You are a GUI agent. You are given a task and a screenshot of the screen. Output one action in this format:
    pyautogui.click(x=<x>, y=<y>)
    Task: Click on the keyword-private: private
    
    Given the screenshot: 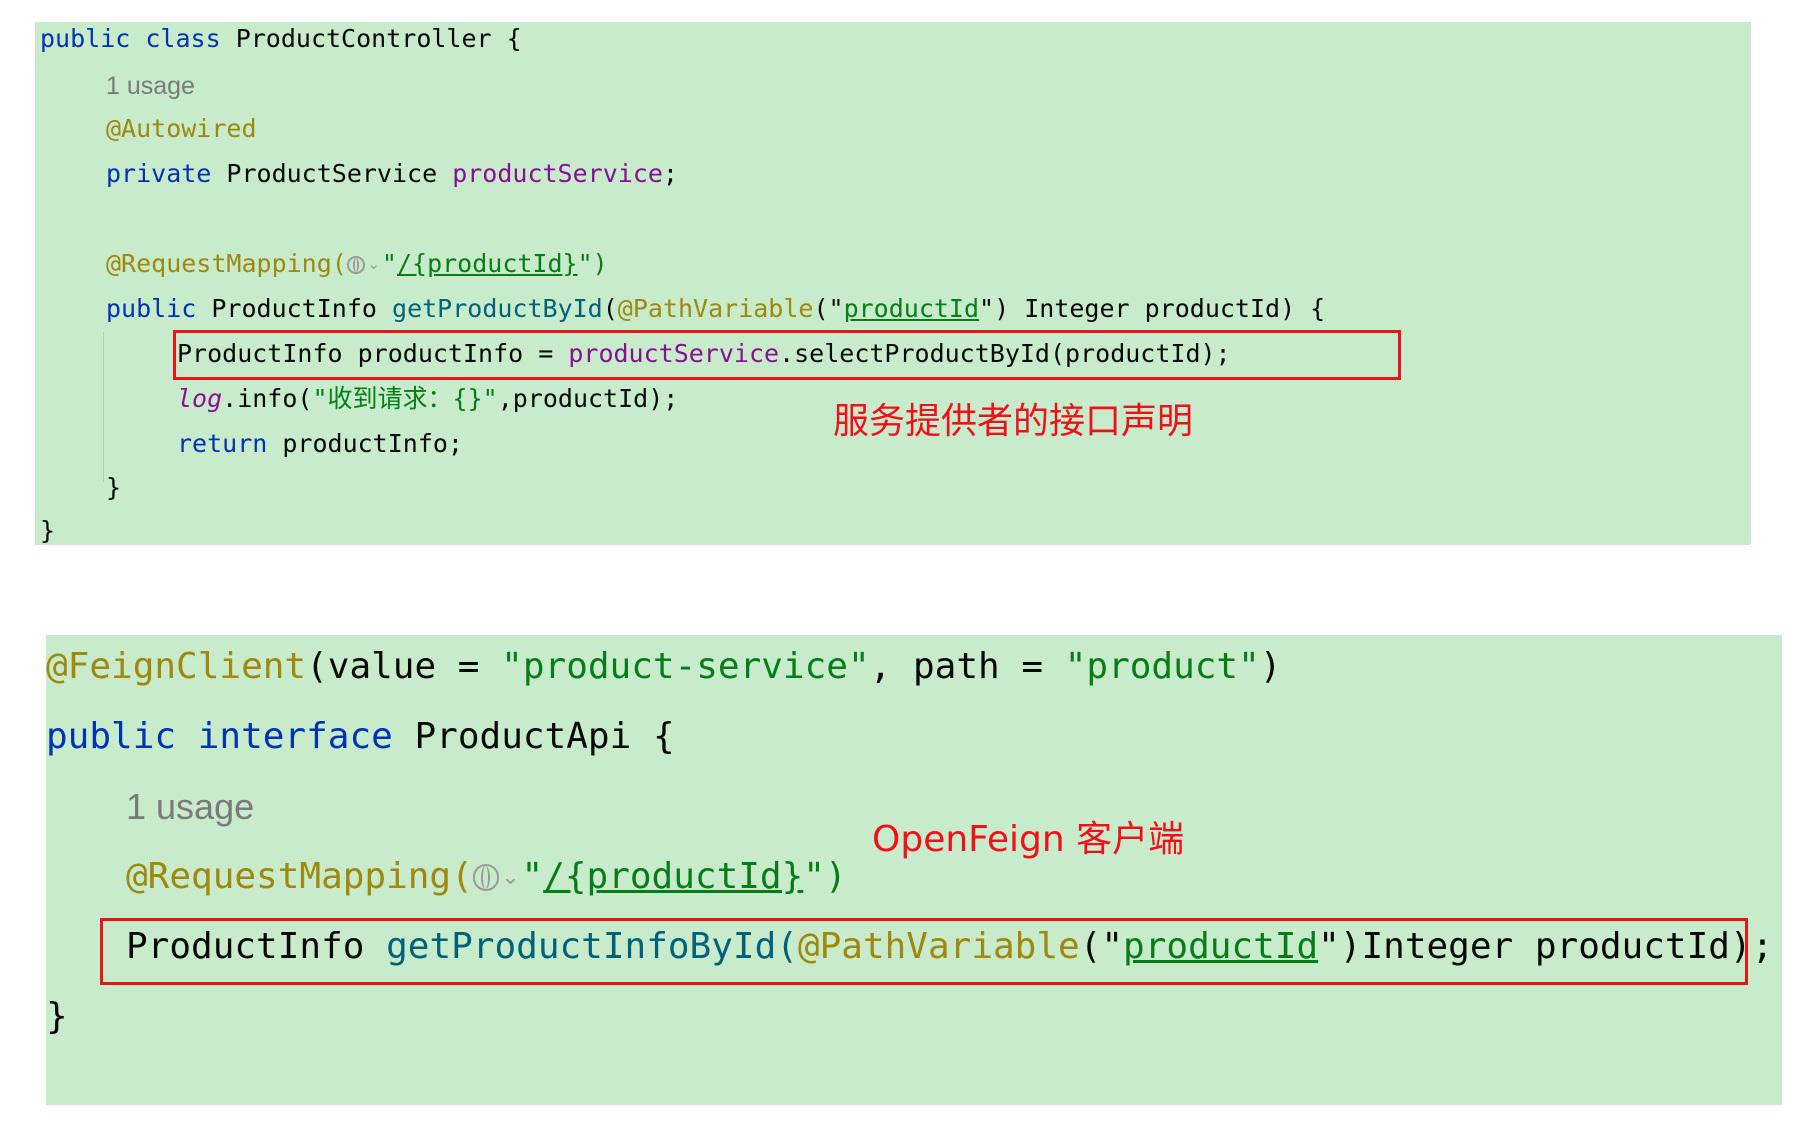 What is the action you would take?
    pyautogui.click(x=159, y=173)
    